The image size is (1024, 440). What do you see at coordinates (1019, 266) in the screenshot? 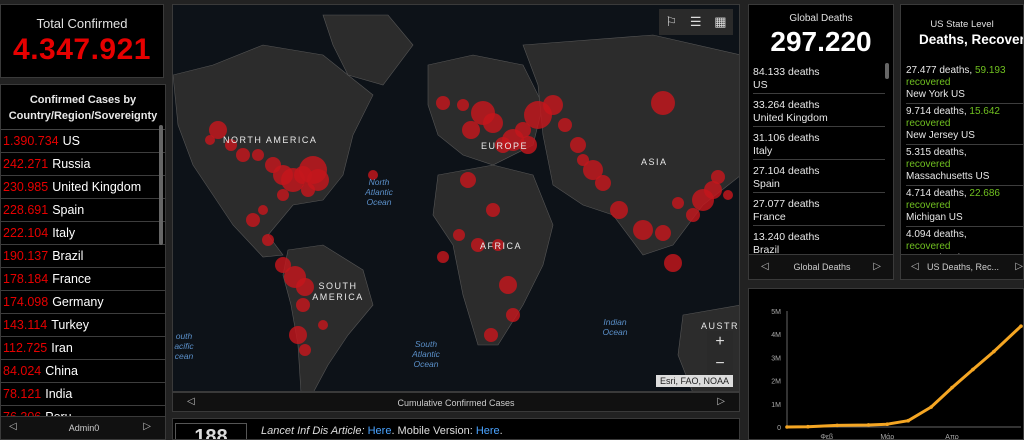
I see `states-next-arrow-icon: ▷` at bounding box center [1019, 266].